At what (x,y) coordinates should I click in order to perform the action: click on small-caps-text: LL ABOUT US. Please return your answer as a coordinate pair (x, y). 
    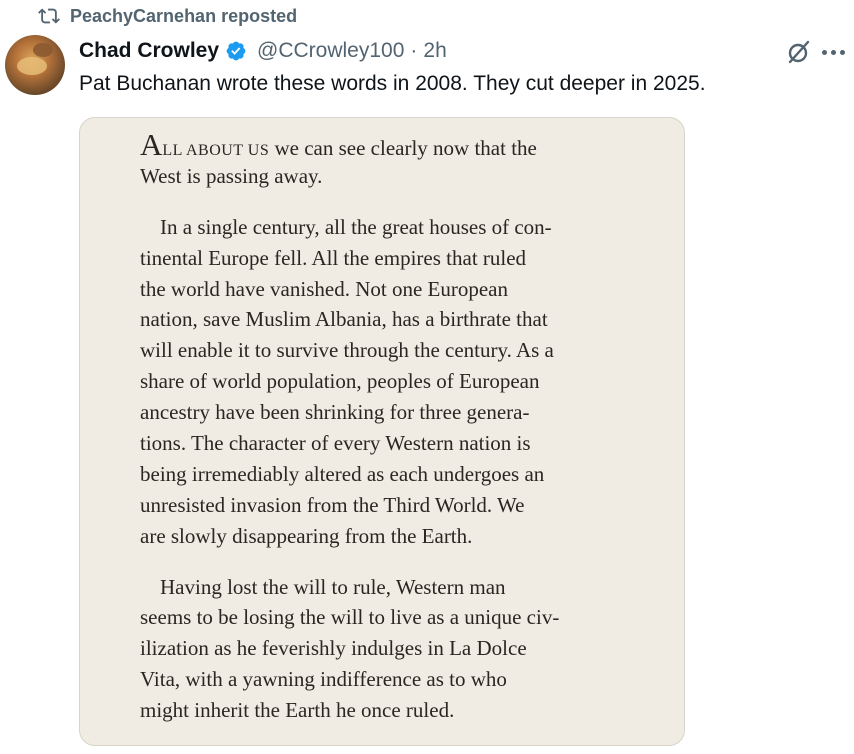
    Looking at the image, I should click on (216, 150).